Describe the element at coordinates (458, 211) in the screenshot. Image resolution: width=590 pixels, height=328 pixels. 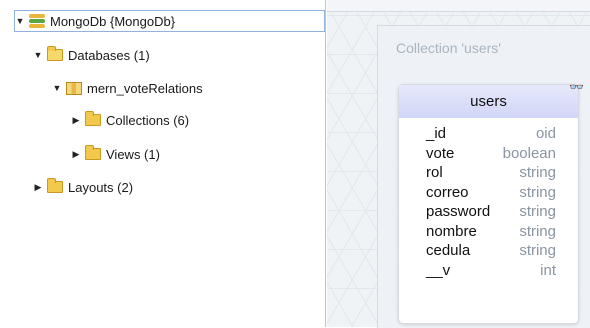
I see `field-name: password` at that location.